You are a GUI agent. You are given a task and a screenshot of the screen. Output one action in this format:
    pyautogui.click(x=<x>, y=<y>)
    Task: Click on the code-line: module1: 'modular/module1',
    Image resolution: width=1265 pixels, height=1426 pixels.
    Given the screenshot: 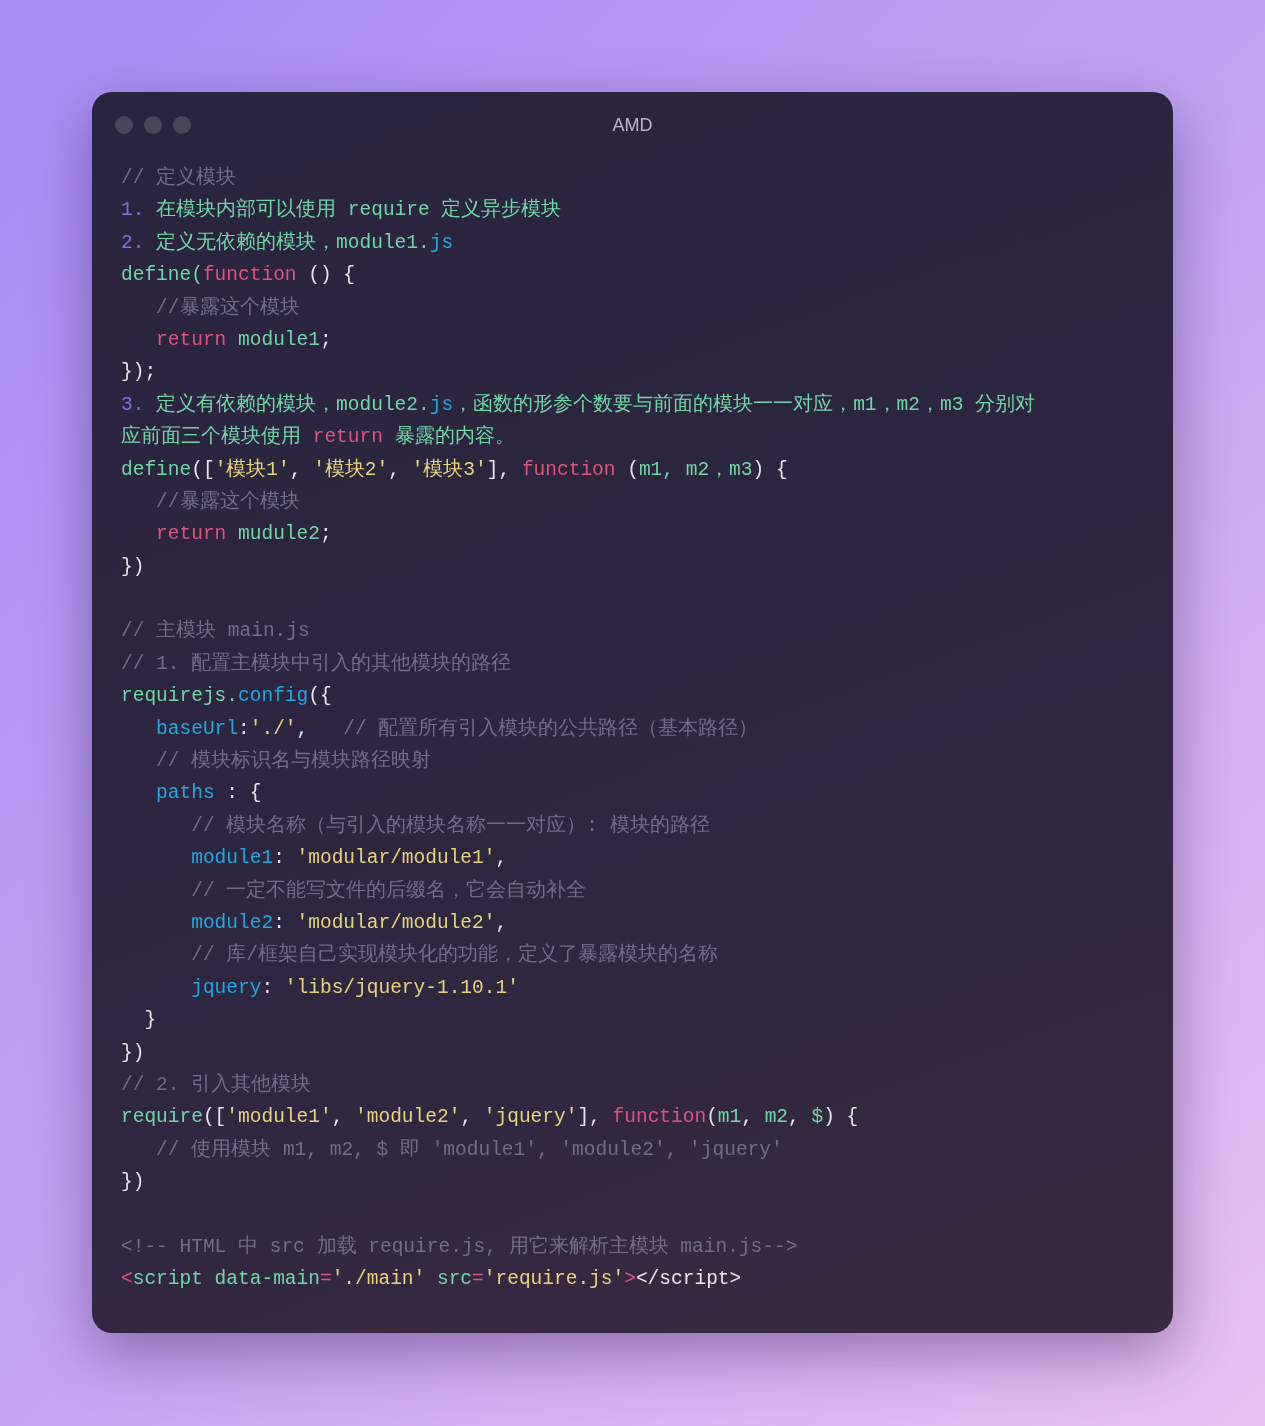 What is the action you would take?
    pyautogui.click(x=349, y=859)
    